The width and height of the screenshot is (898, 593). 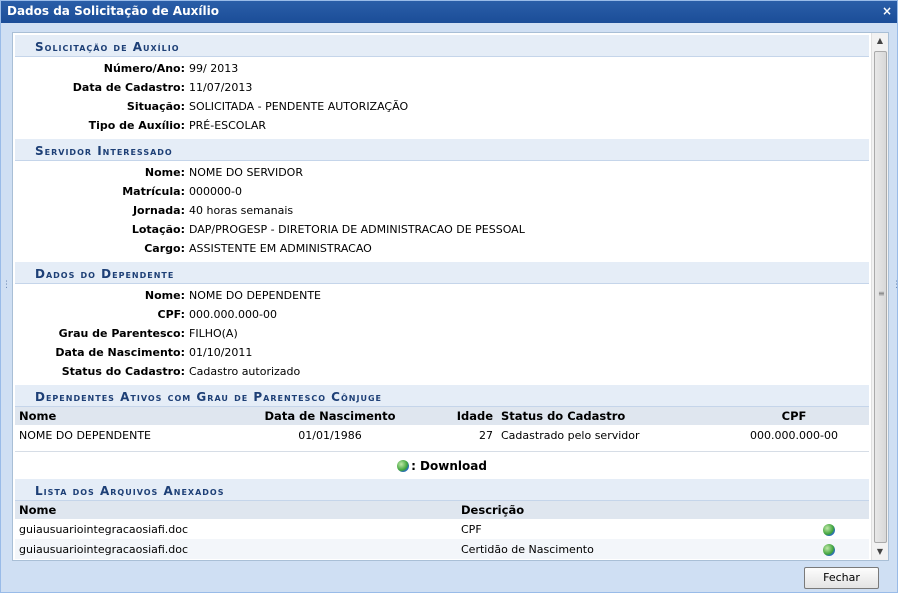 I want to click on field-label: Tipo de Auxílio:, so click(x=136, y=125).